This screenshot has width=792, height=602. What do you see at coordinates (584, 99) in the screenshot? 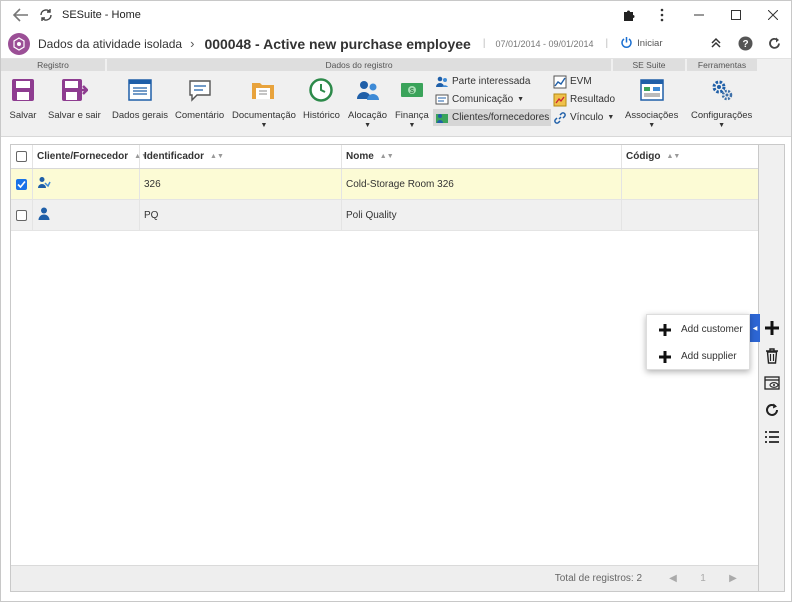
I see `result-button: Resultado` at bounding box center [584, 99].